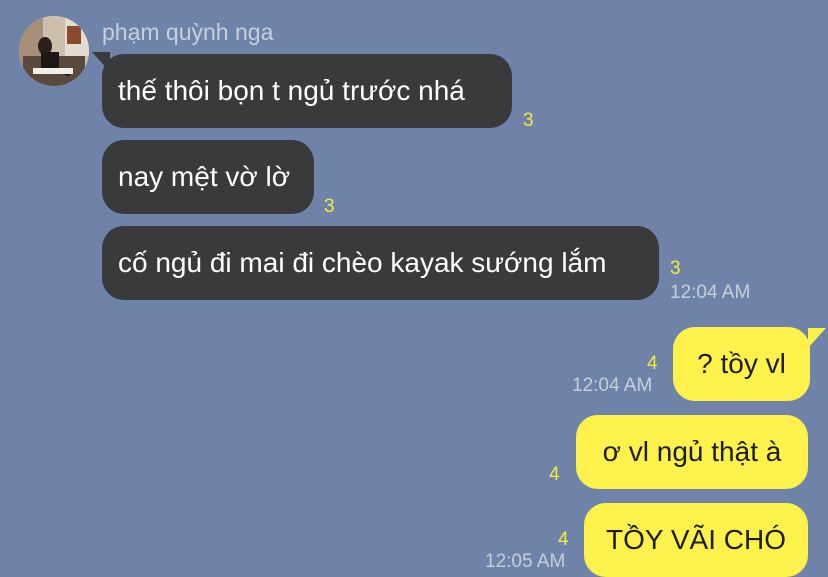 The height and width of the screenshot is (577, 828). What do you see at coordinates (204, 176) in the screenshot?
I see `message-text: nay mệt vờ lờ` at bounding box center [204, 176].